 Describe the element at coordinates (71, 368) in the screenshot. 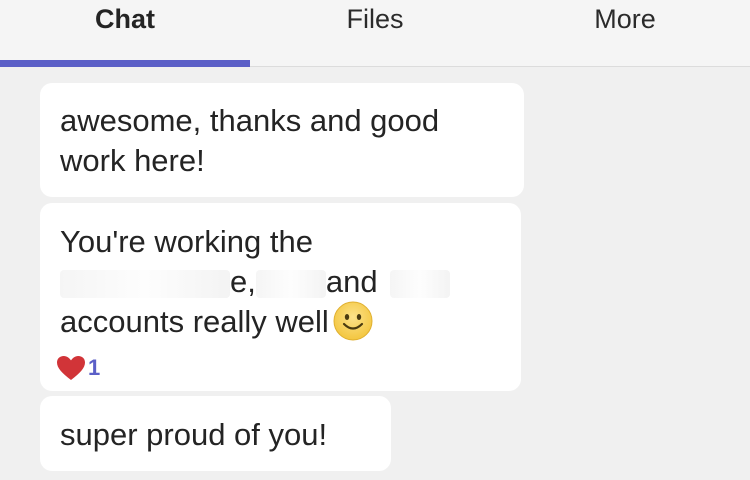

I see `heart-icon` at that location.